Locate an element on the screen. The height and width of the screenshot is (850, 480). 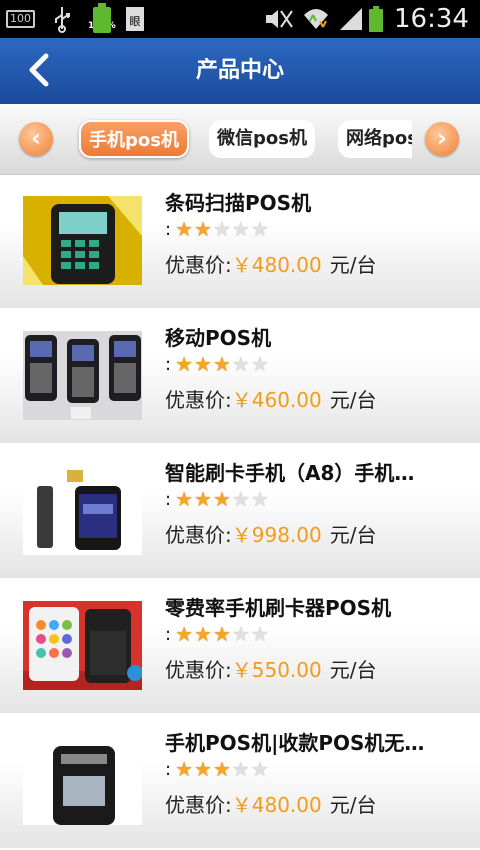
usb-icon is located at coordinates (62, 19).